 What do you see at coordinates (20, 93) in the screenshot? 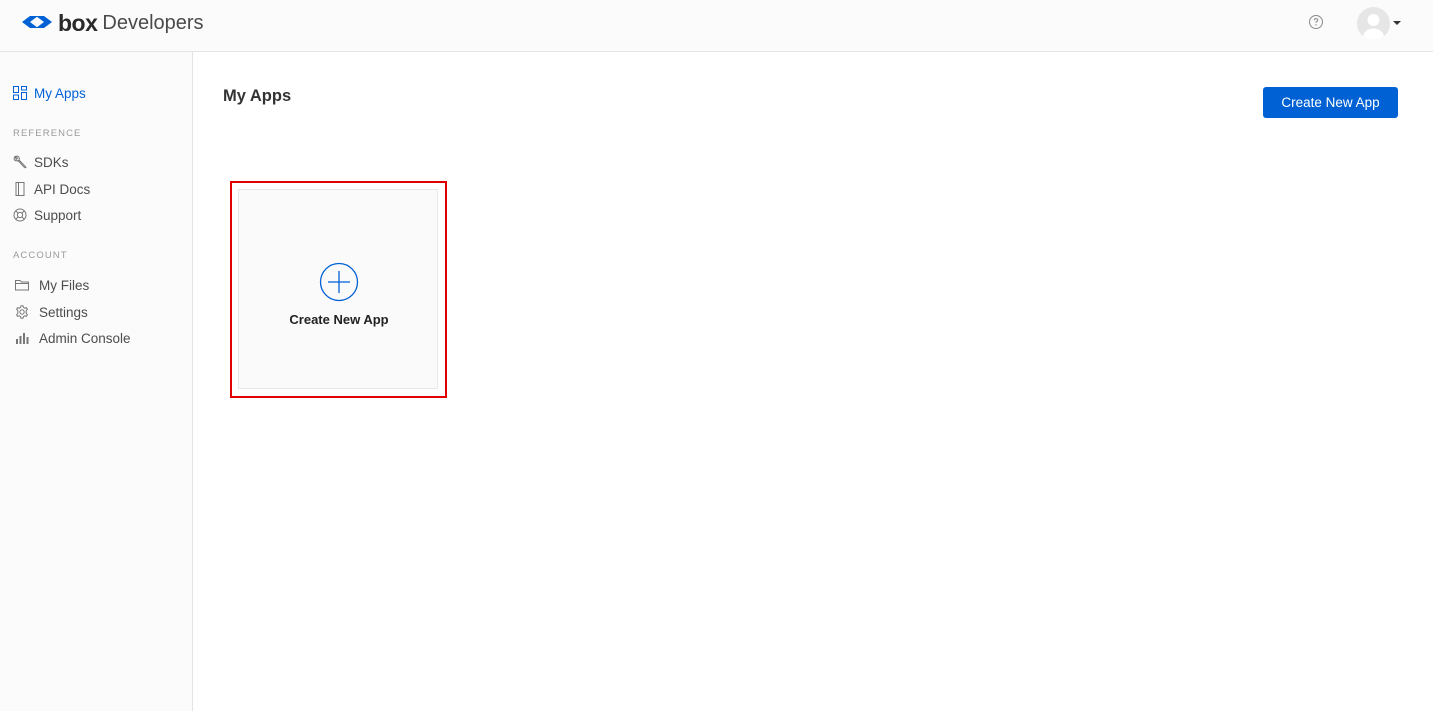
I see `apps-grid-icon` at bounding box center [20, 93].